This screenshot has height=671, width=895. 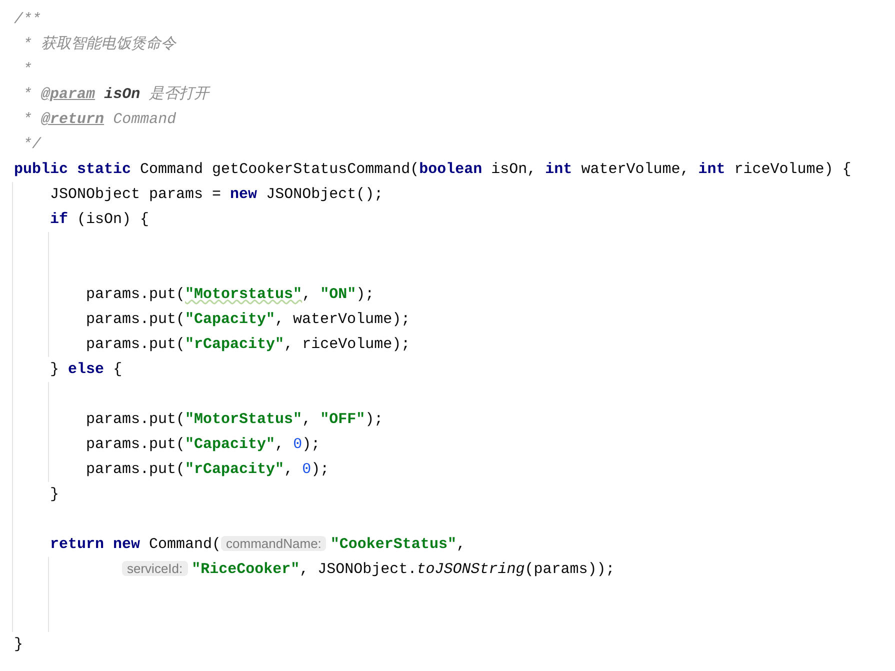 What do you see at coordinates (343, 419) in the screenshot?
I see `string-literal: "OFF"` at bounding box center [343, 419].